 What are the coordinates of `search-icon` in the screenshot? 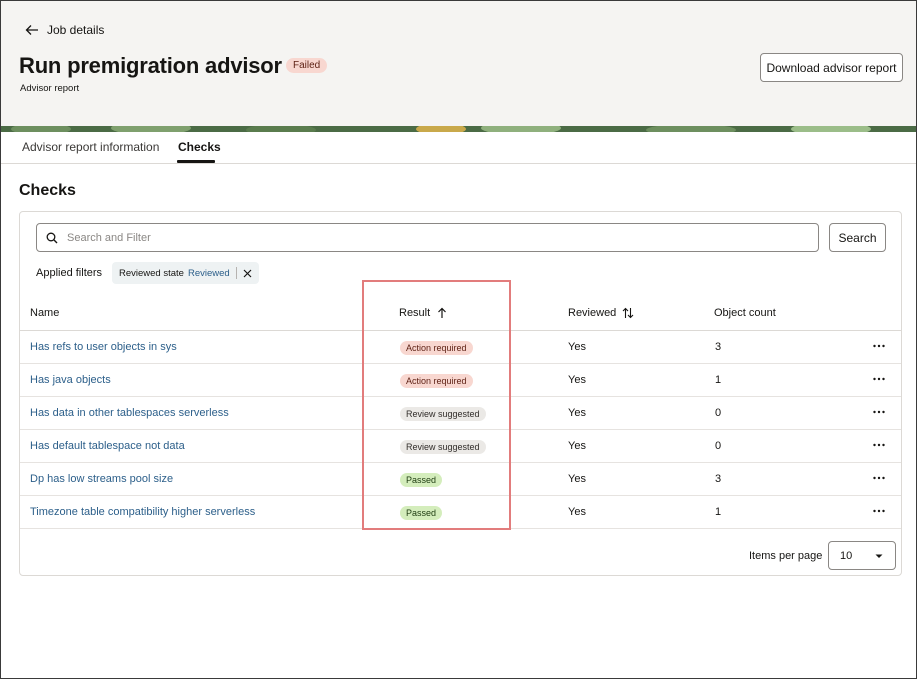 It's located at (52, 237).